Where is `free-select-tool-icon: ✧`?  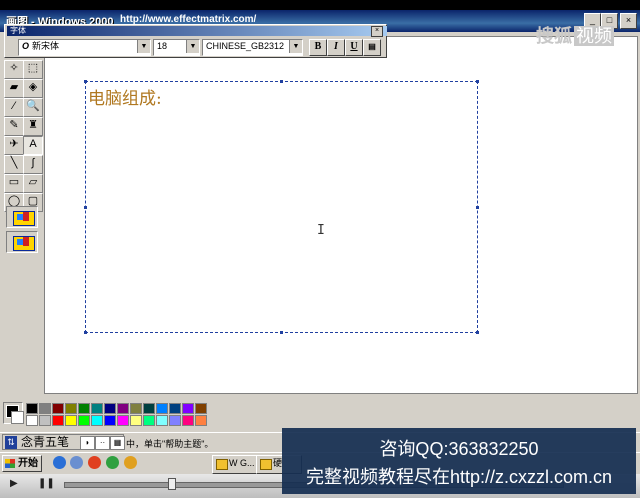
free-select-tool-icon: ✧ is located at coordinates (14, 69).